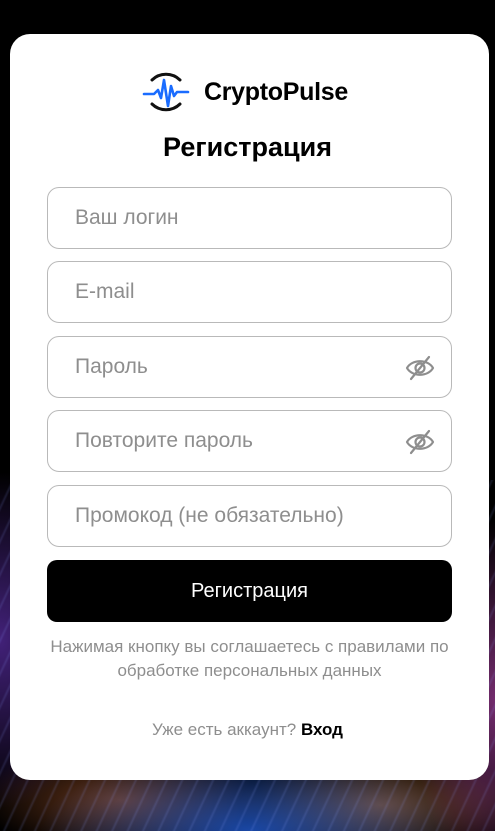  I want to click on login-prompt: Уже есть аккаунт? Вход, so click(247, 730).